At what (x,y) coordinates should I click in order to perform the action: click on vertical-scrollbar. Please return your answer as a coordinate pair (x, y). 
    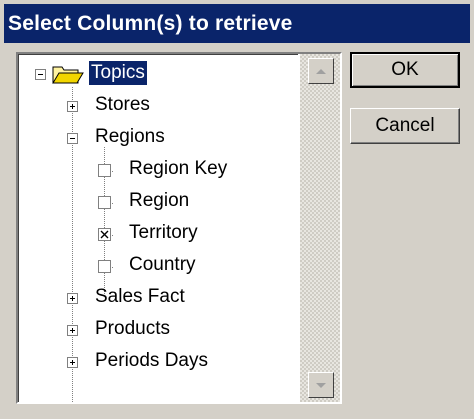
    Looking at the image, I should click on (320, 228).